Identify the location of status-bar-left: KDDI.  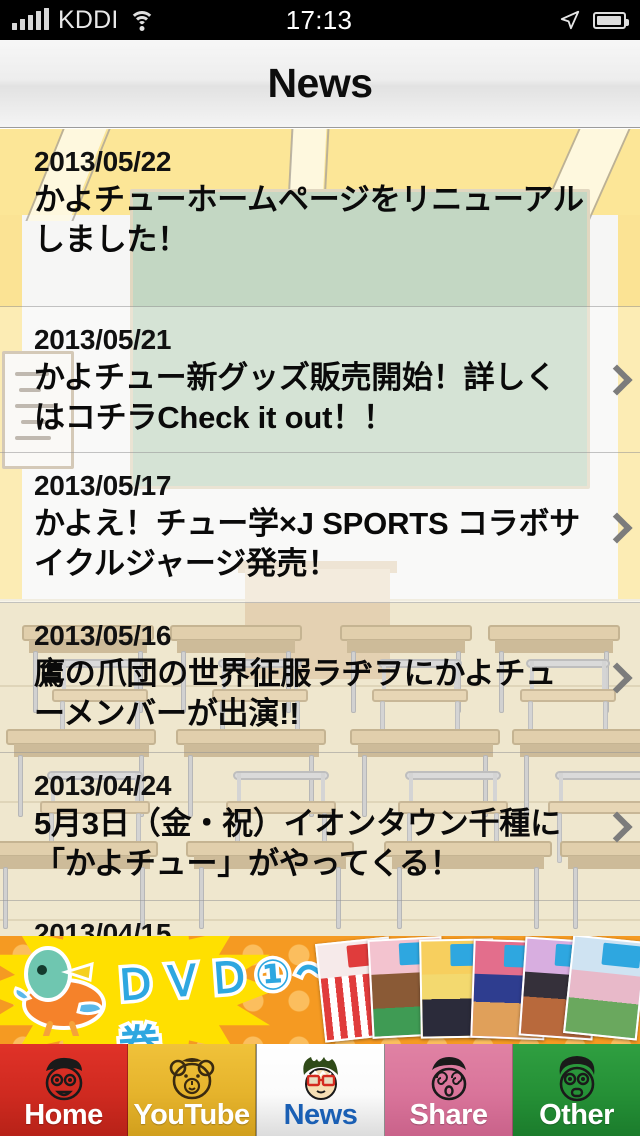
(143, 20).